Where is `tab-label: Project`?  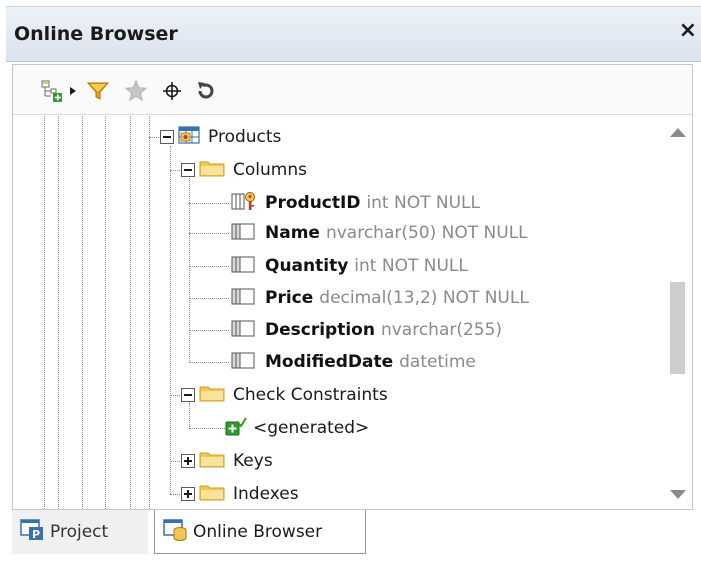
tab-label: Project is located at coordinates (79, 532).